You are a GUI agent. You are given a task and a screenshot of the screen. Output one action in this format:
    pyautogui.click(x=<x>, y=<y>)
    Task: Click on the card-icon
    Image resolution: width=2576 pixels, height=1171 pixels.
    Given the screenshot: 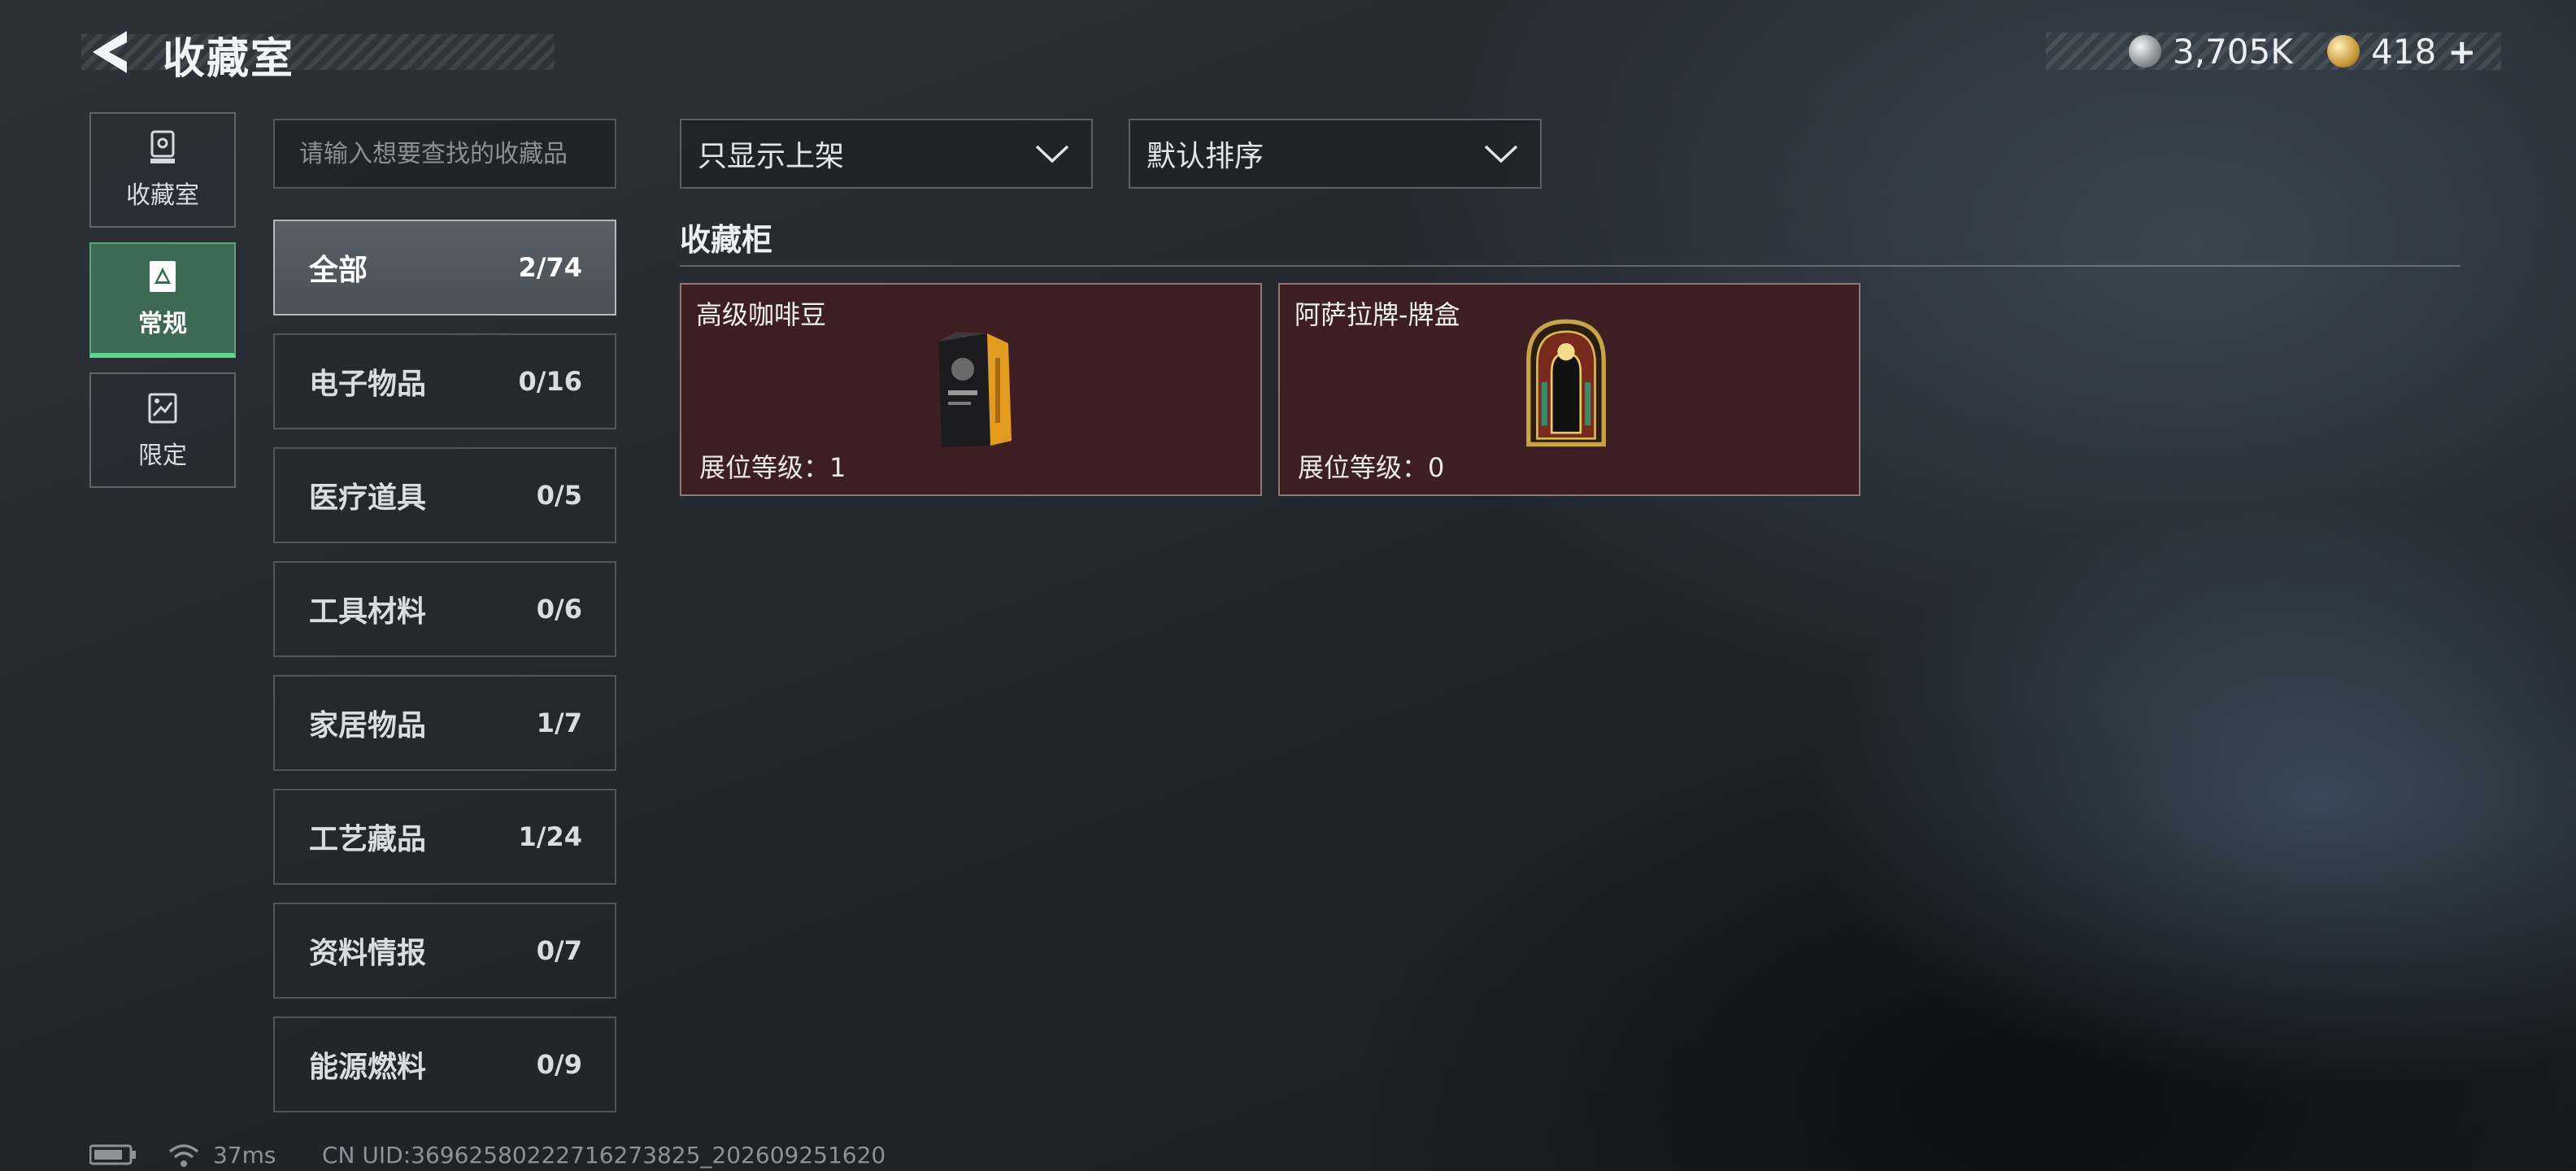 What is the action you would take?
    pyautogui.click(x=163, y=276)
    